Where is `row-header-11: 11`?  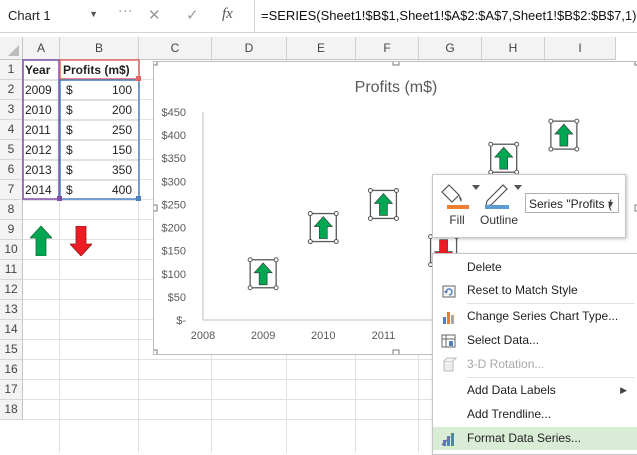
row-header-11: 11 is located at coordinates (11, 270).